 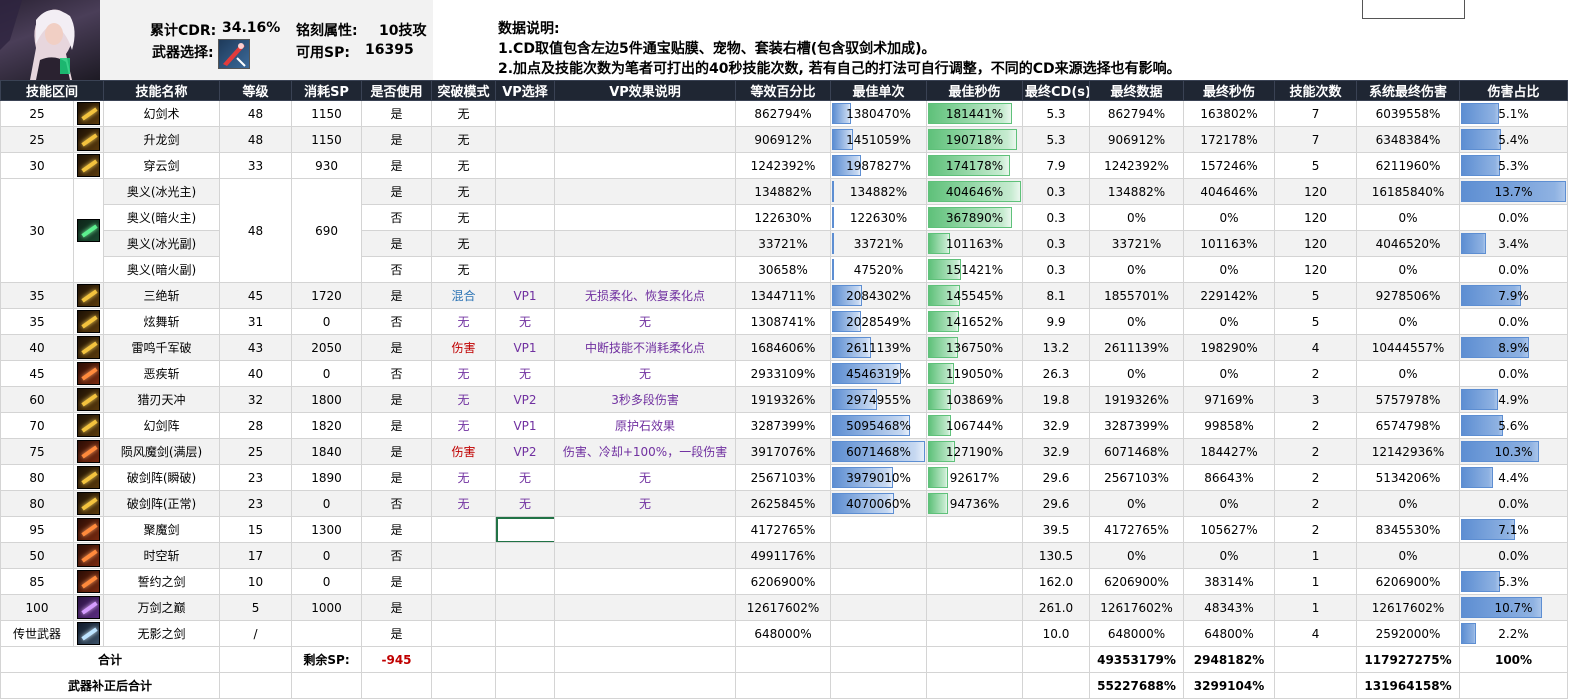 What do you see at coordinates (975, 399) in the screenshot?
I see `best-dps-cell: 103869%` at bounding box center [975, 399].